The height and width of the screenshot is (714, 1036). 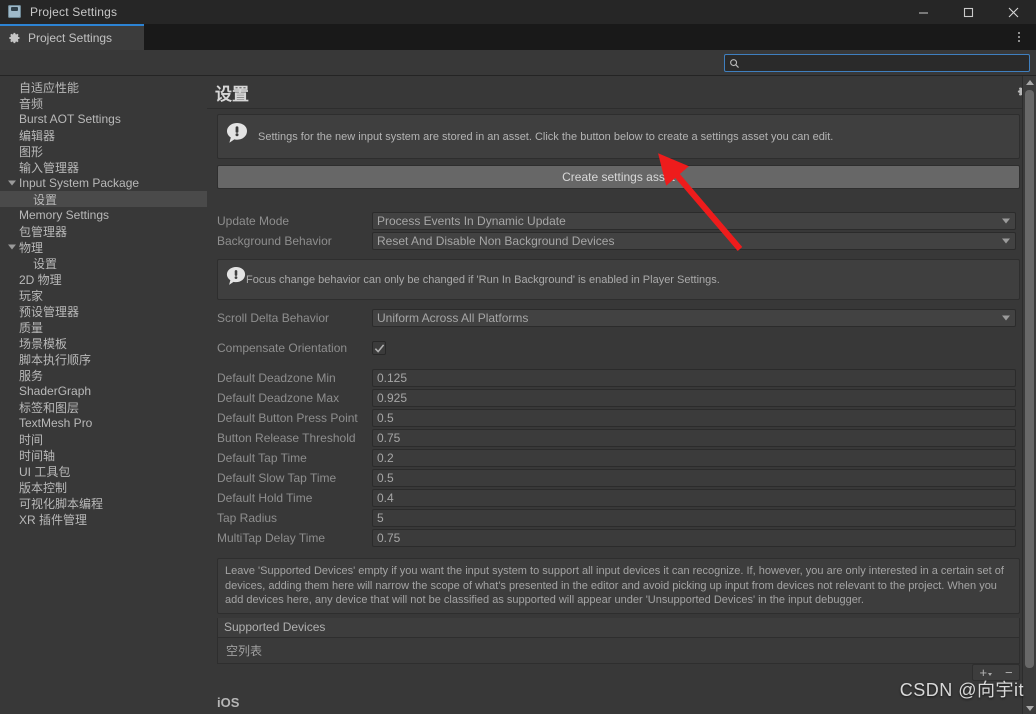 I want to click on row-label: Default Button Press Point, so click(x=287, y=418).